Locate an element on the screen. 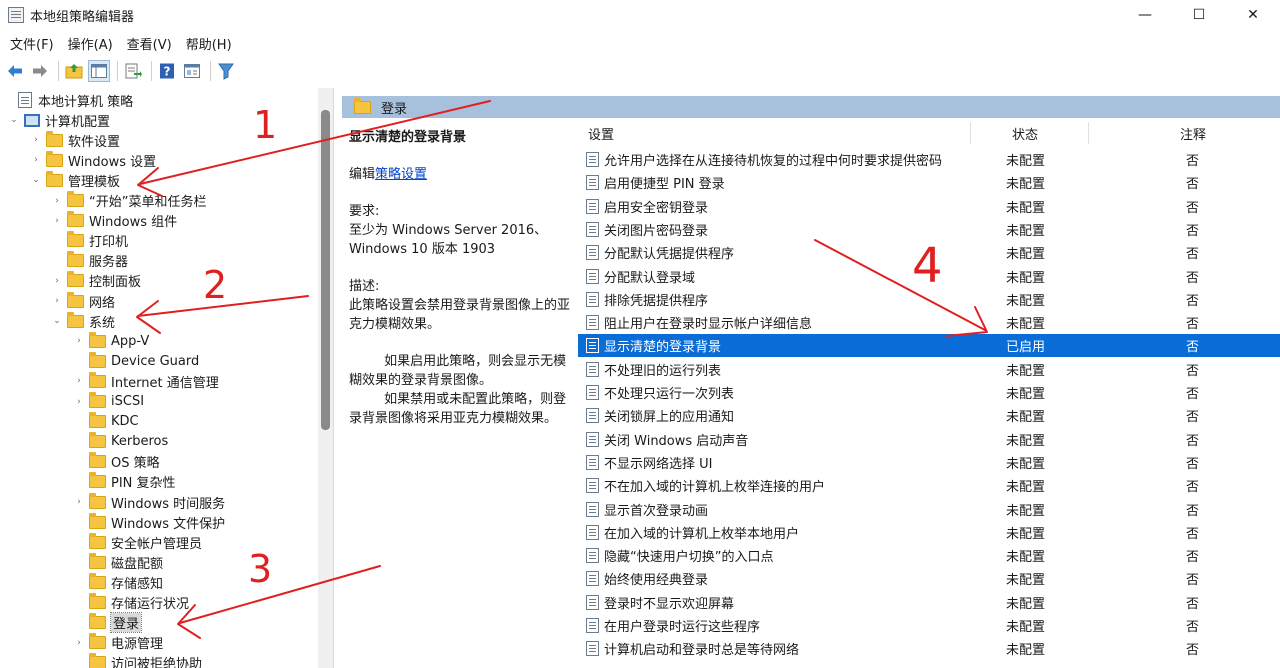  forward-arrow-icon is located at coordinates (40, 71).